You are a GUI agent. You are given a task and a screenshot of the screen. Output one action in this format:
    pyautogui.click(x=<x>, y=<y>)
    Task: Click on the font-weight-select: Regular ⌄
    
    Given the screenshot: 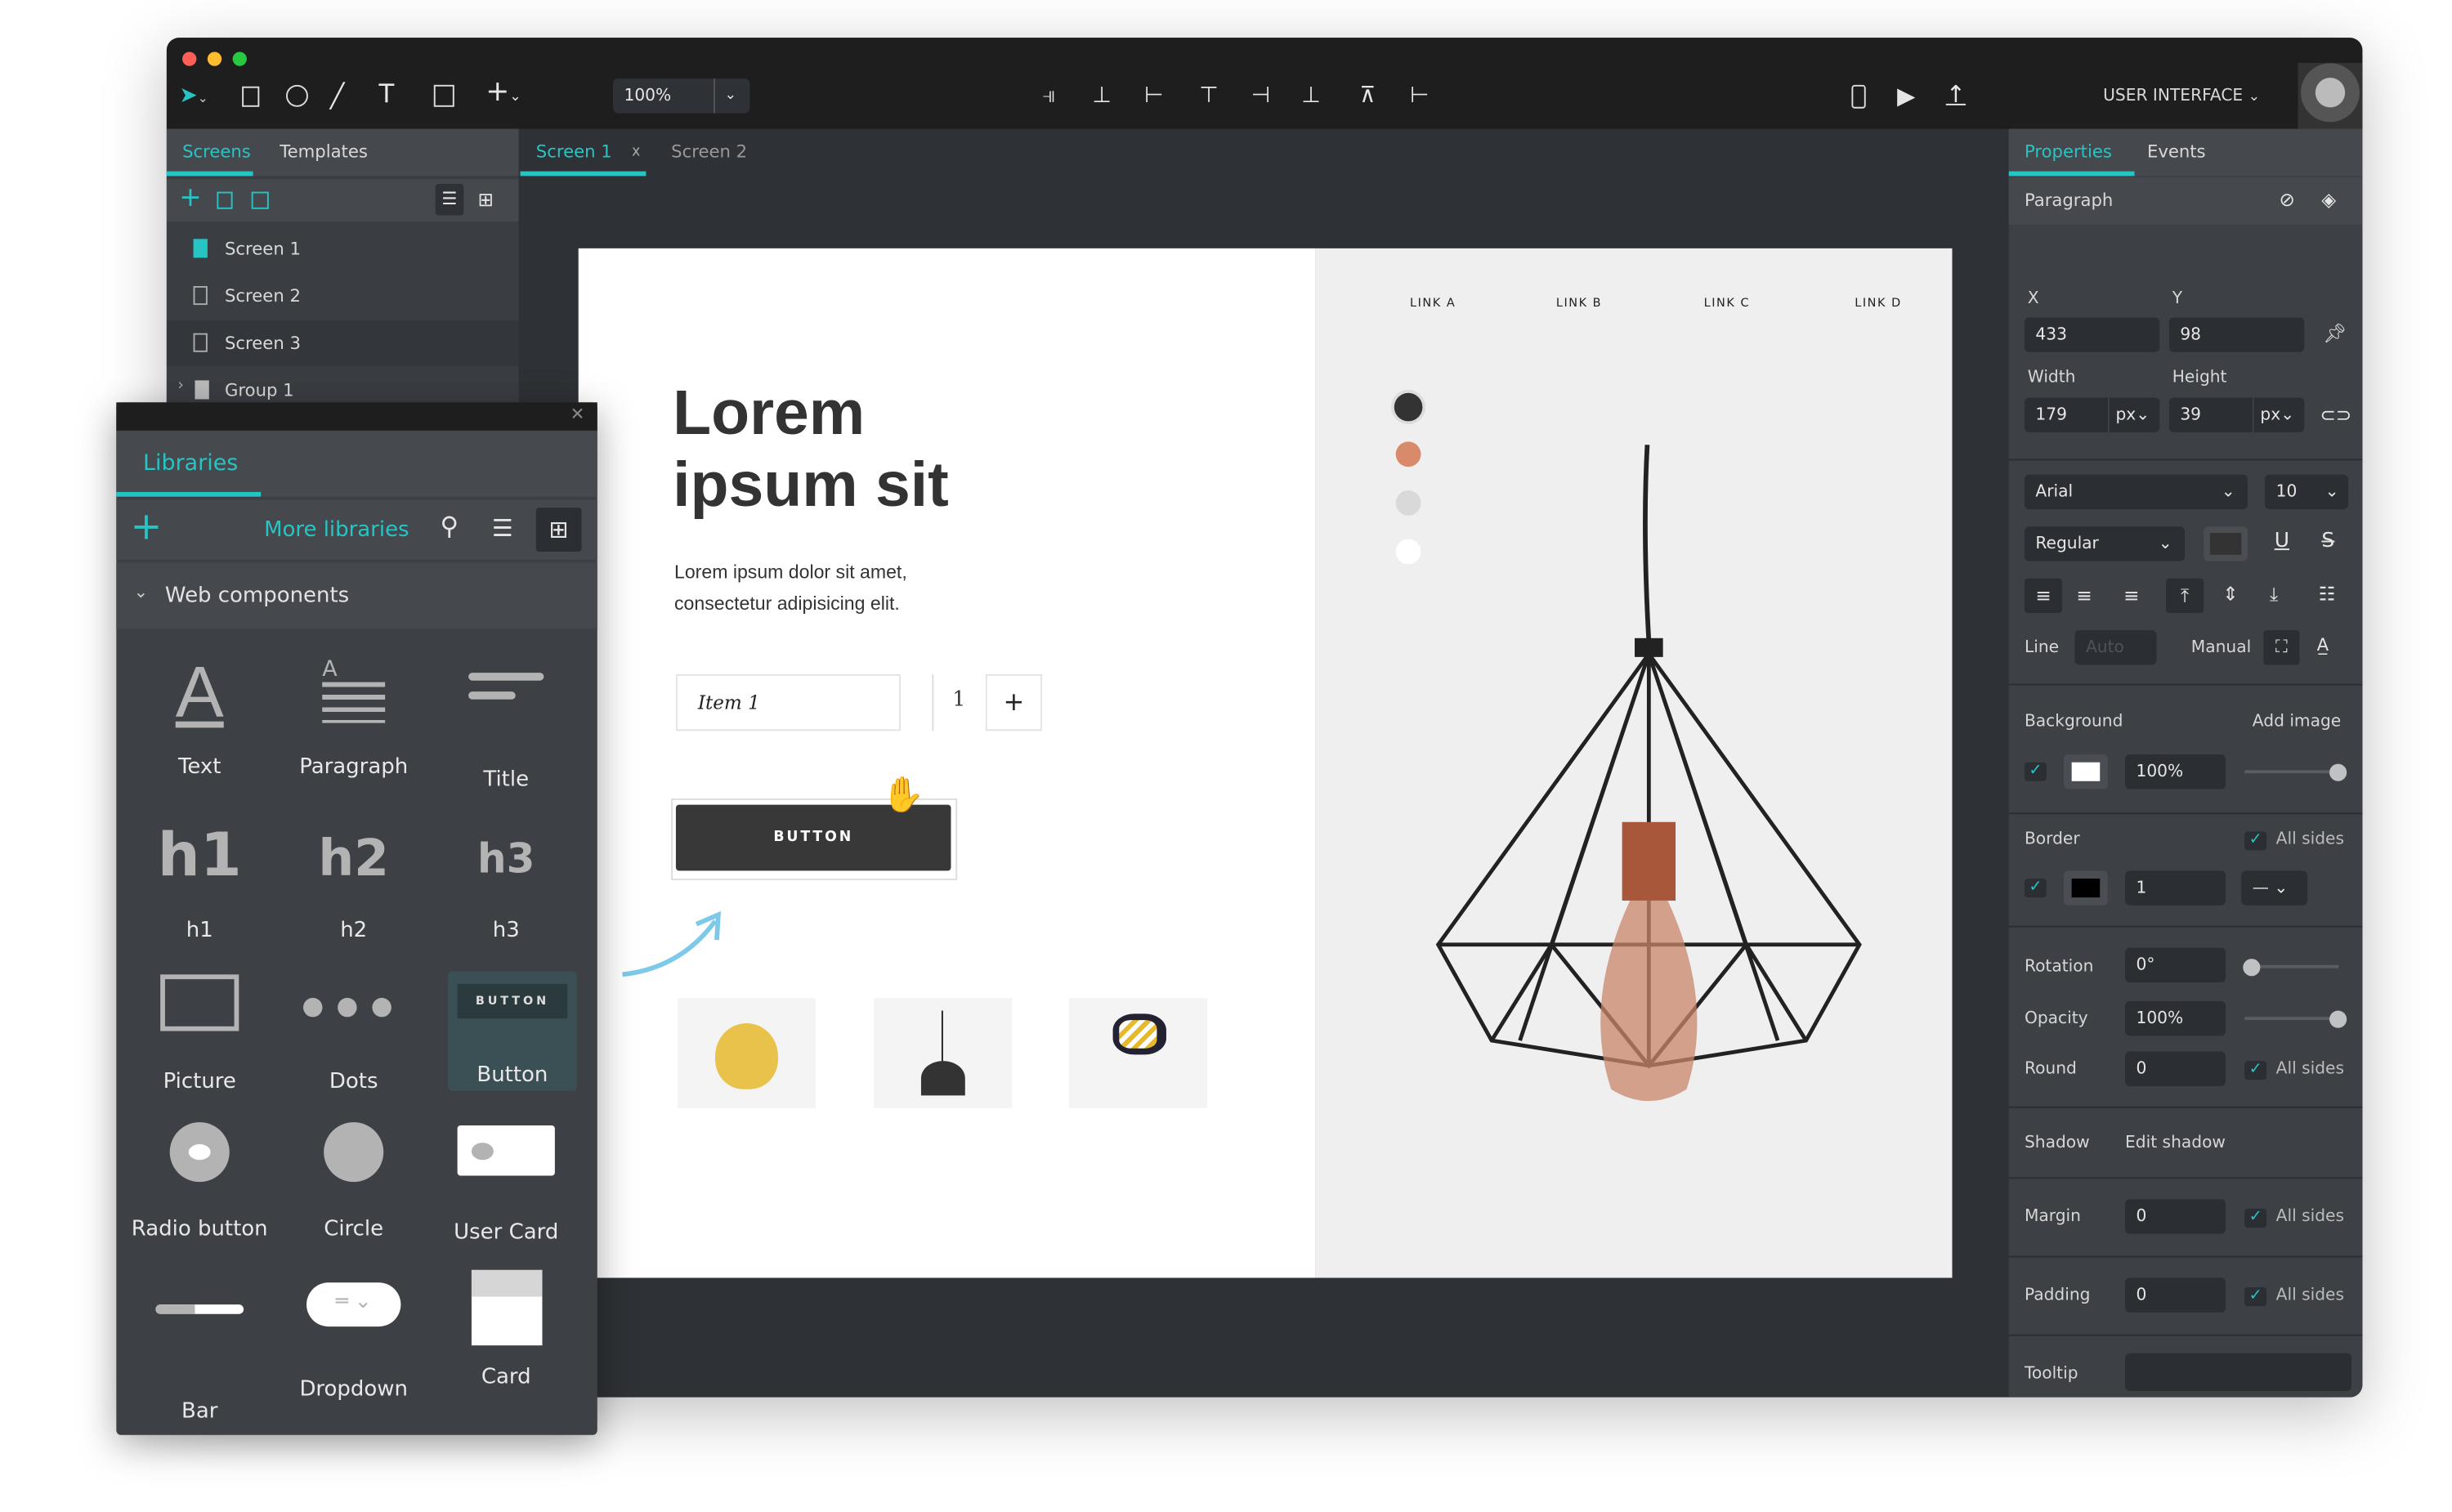 What is the action you would take?
    pyautogui.click(x=2105, y=543)
    